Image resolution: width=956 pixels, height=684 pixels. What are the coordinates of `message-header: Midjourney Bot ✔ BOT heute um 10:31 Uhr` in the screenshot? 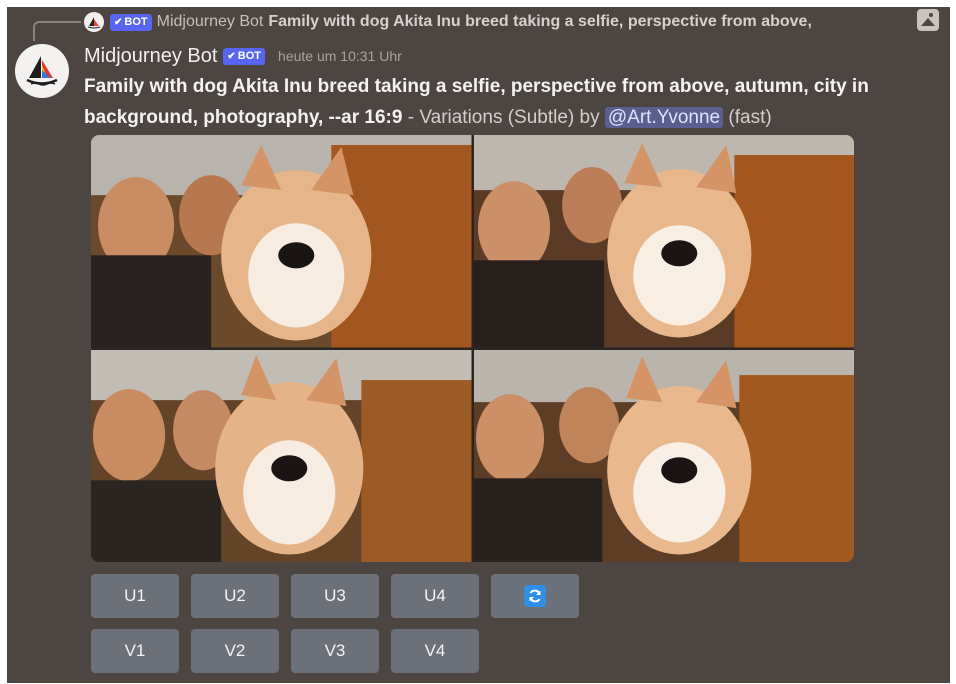 It's located at (243, 56).